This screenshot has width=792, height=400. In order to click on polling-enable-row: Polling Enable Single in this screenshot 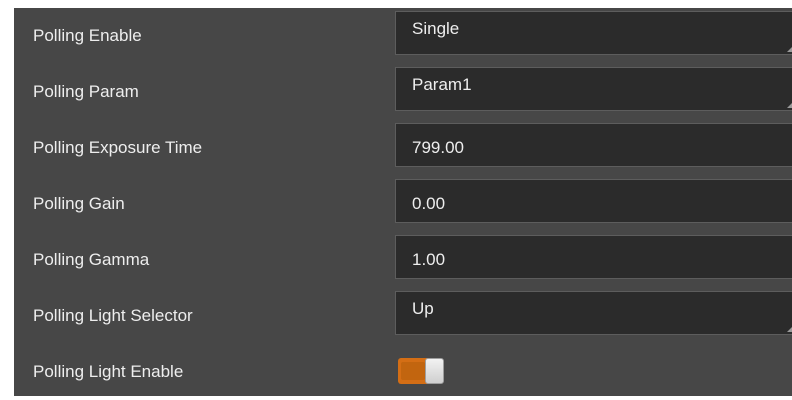, I will do `click(403, 36)`.